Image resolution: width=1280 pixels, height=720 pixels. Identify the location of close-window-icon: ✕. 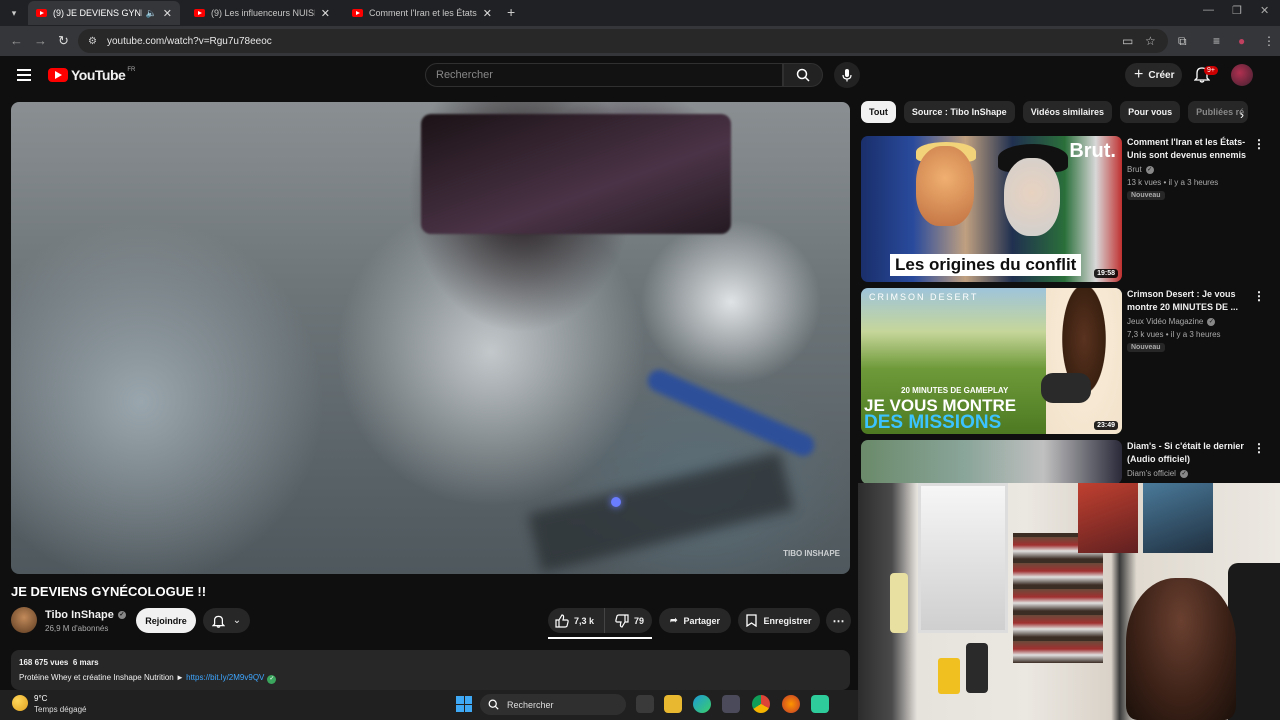
(1264, 10).